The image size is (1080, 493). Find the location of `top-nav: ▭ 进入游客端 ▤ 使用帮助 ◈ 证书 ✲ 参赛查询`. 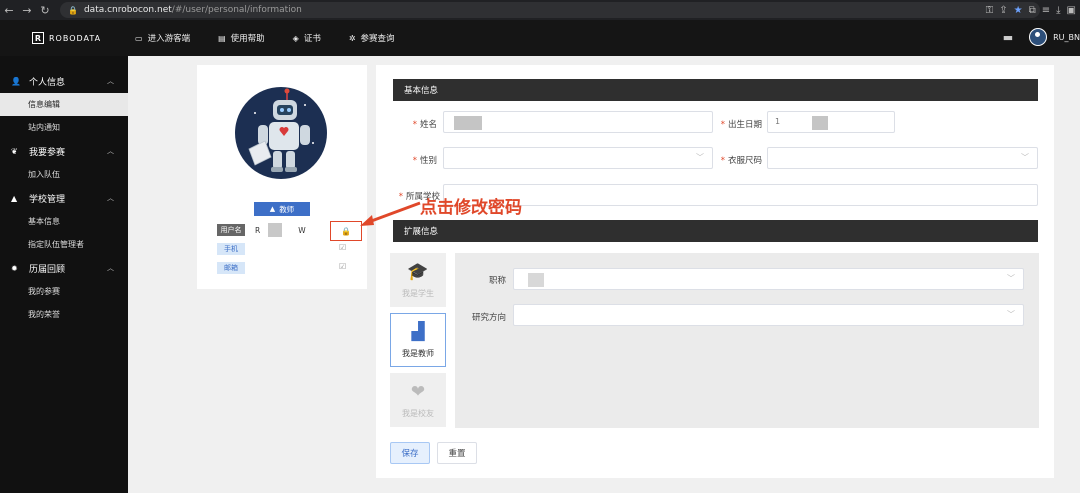

top-nav: ▭ 进入游客端 ▤ 使用帮助 ◈ 证书 ✲ 参赛查询 is located at coordinates (279, 38).